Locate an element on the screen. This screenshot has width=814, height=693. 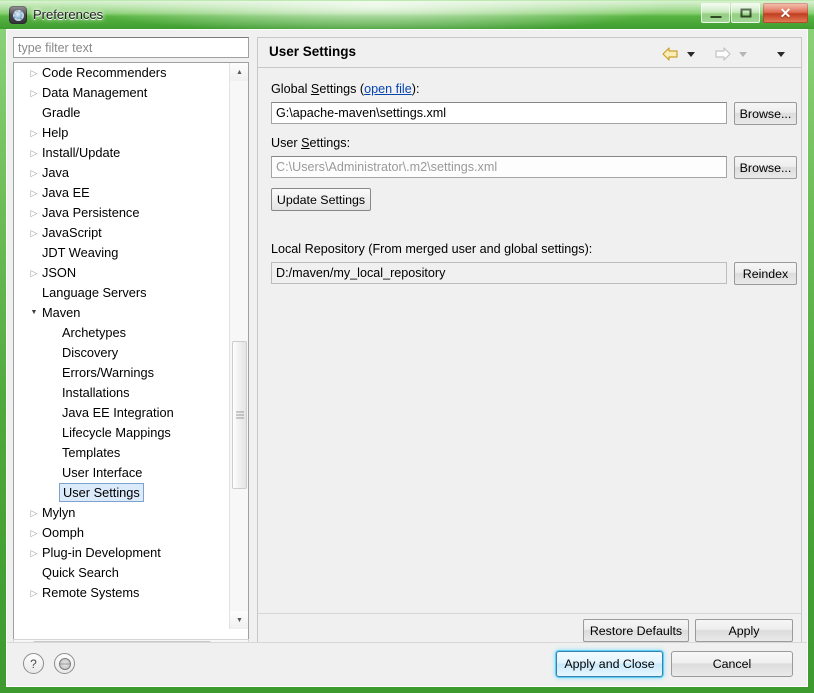
sidebar-item-label: Errors/Warnings is located at coordinates (108, 372).